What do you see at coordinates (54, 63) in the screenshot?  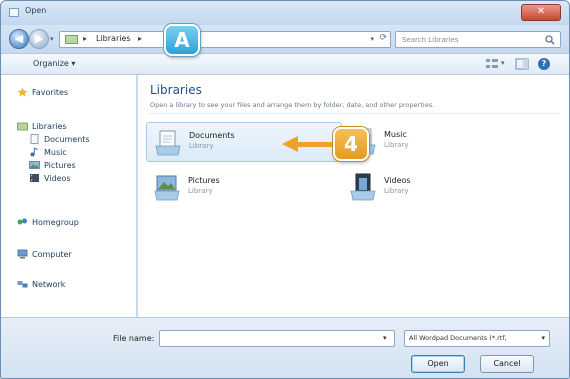 I see `organize-button: Organize ▾` at bounding box center [54, 63].